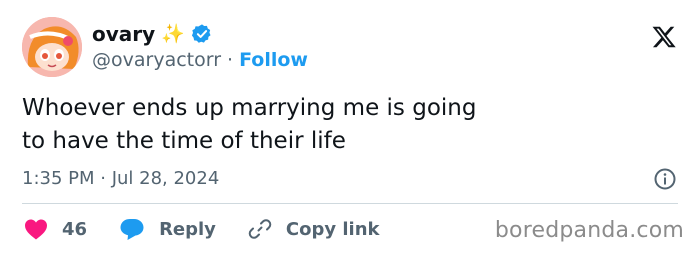  I want to click on avatar-image, so click(52, 47).